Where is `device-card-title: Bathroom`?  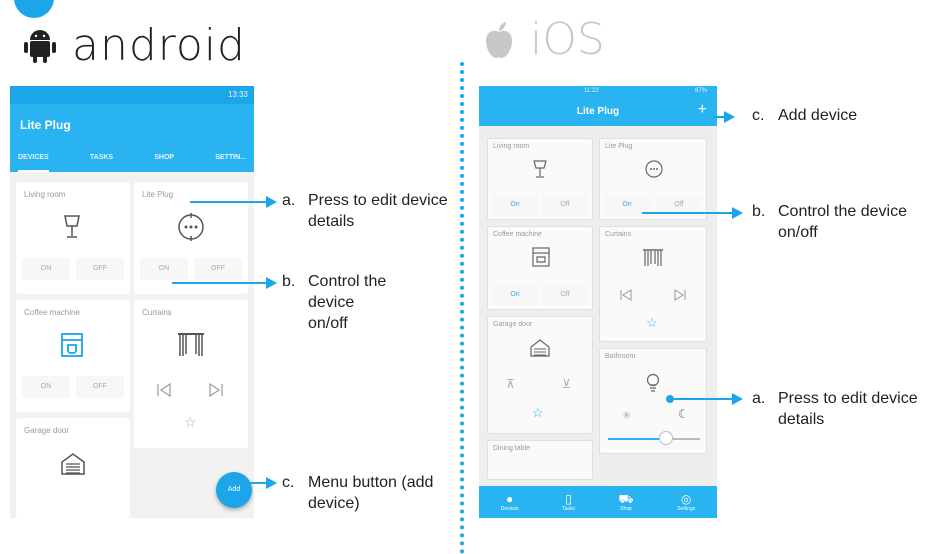 device-card-title: Bathroom is located at coordinates (620, 356).